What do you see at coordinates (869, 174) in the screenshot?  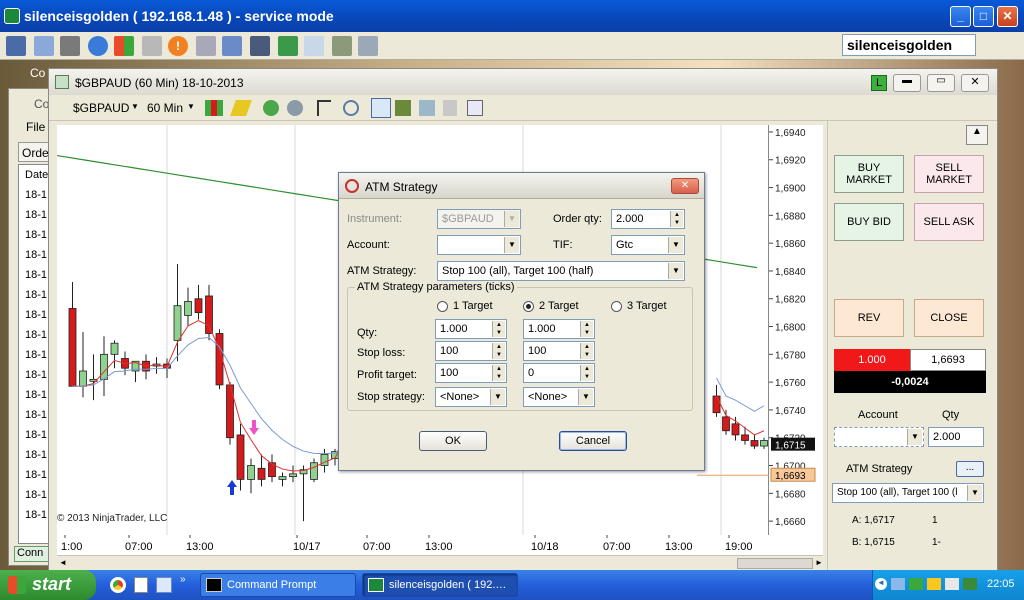 I see `buy-market-button: BUY MARKET` at bounding box center [869, 174].